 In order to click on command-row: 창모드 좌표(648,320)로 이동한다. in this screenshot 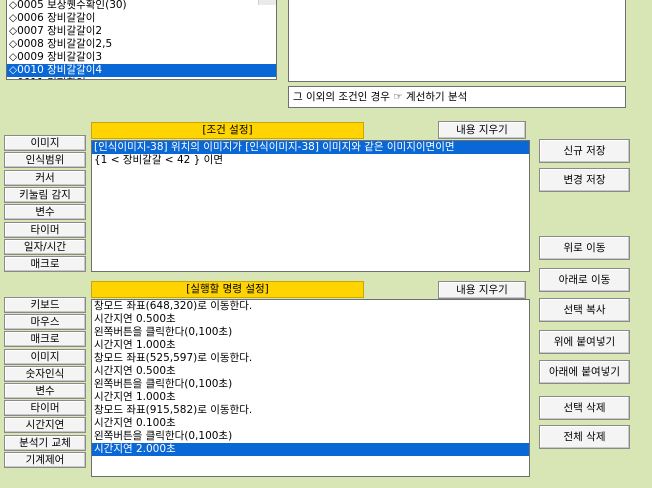, I will do `click(310, 306)`.